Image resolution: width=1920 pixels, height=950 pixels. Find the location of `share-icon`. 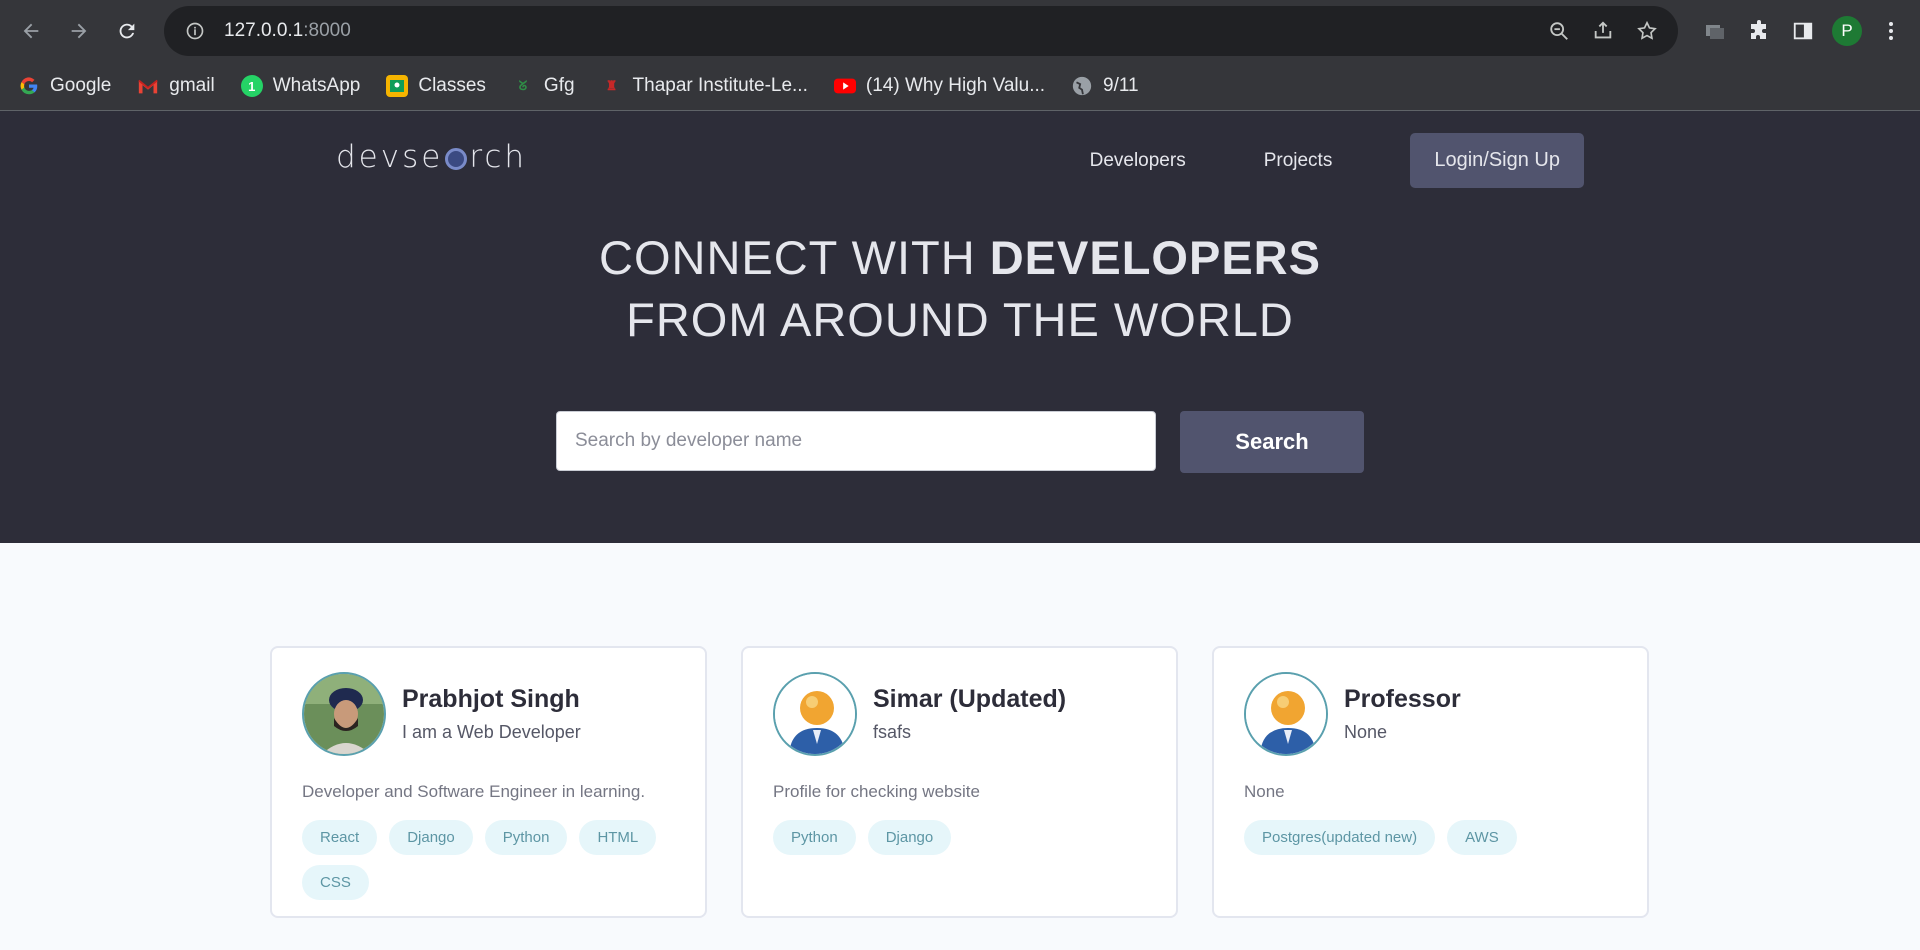

share-icon is located at coordinates (1603, 31).